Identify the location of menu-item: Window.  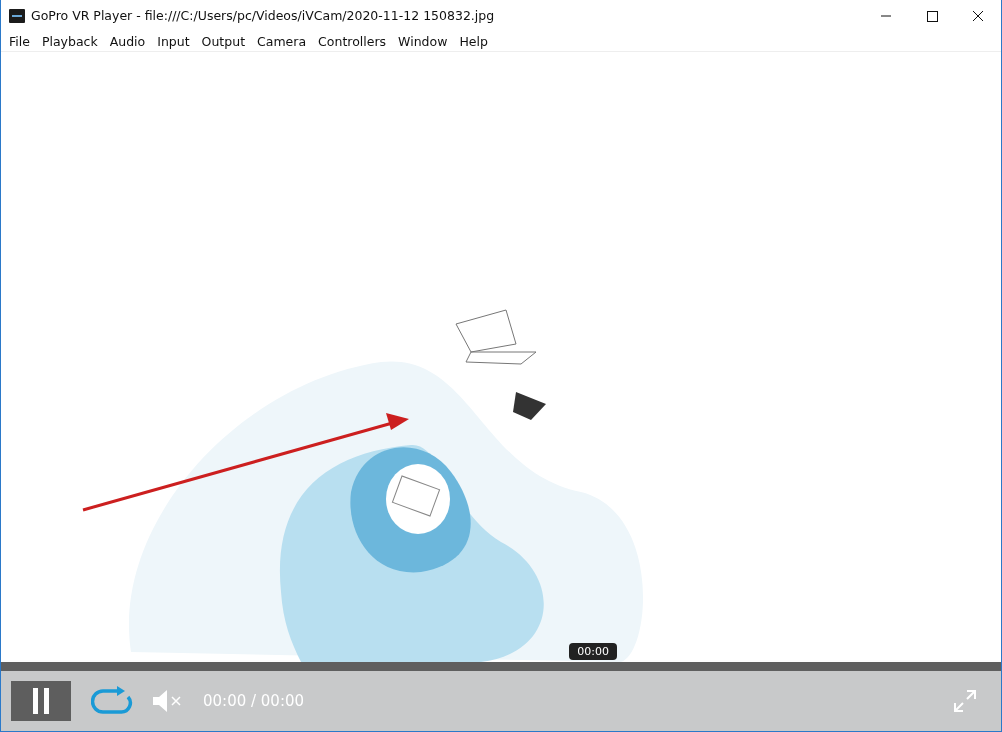
(423, 41).